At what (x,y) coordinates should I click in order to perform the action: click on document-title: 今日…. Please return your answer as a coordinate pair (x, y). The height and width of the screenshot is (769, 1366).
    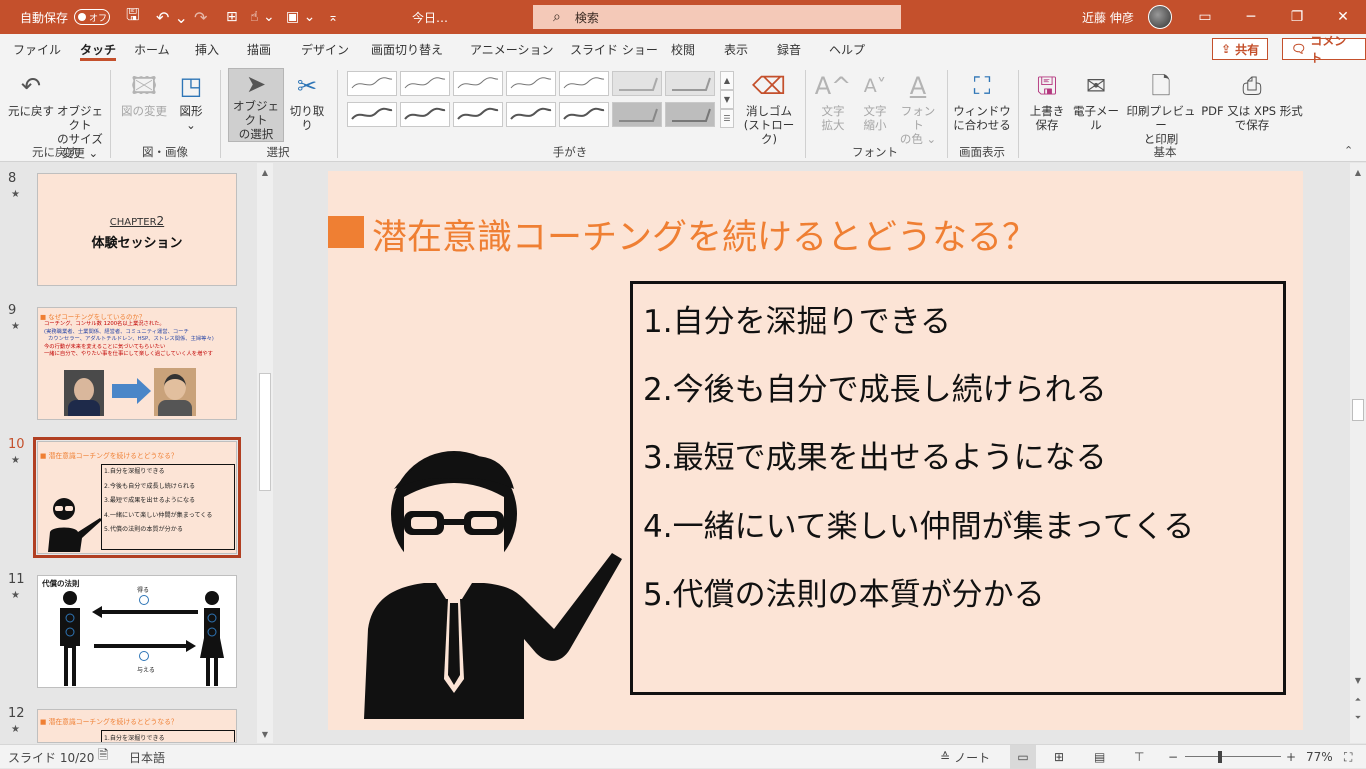
    Looking at the image, I should click on (430, 17).